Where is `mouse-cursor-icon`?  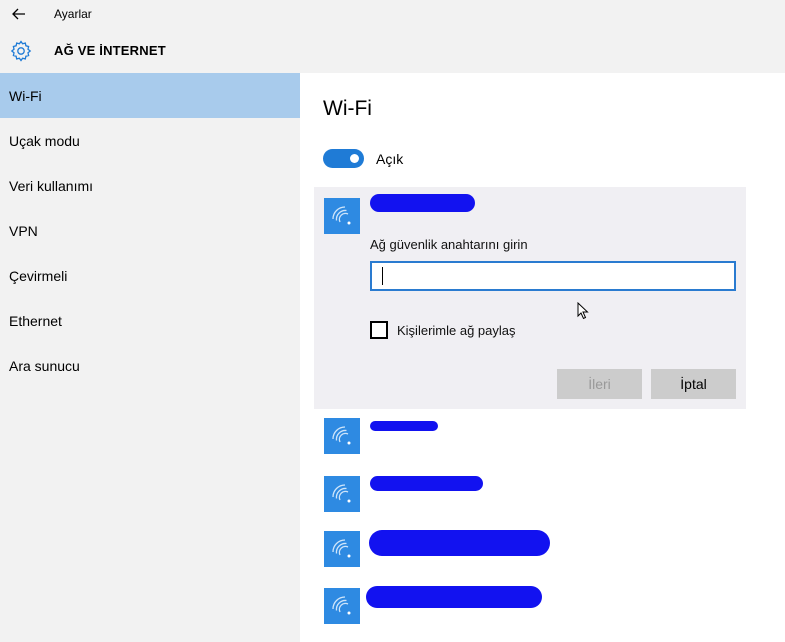 mouse-cursor-icon is located at coordinates (583, 311).